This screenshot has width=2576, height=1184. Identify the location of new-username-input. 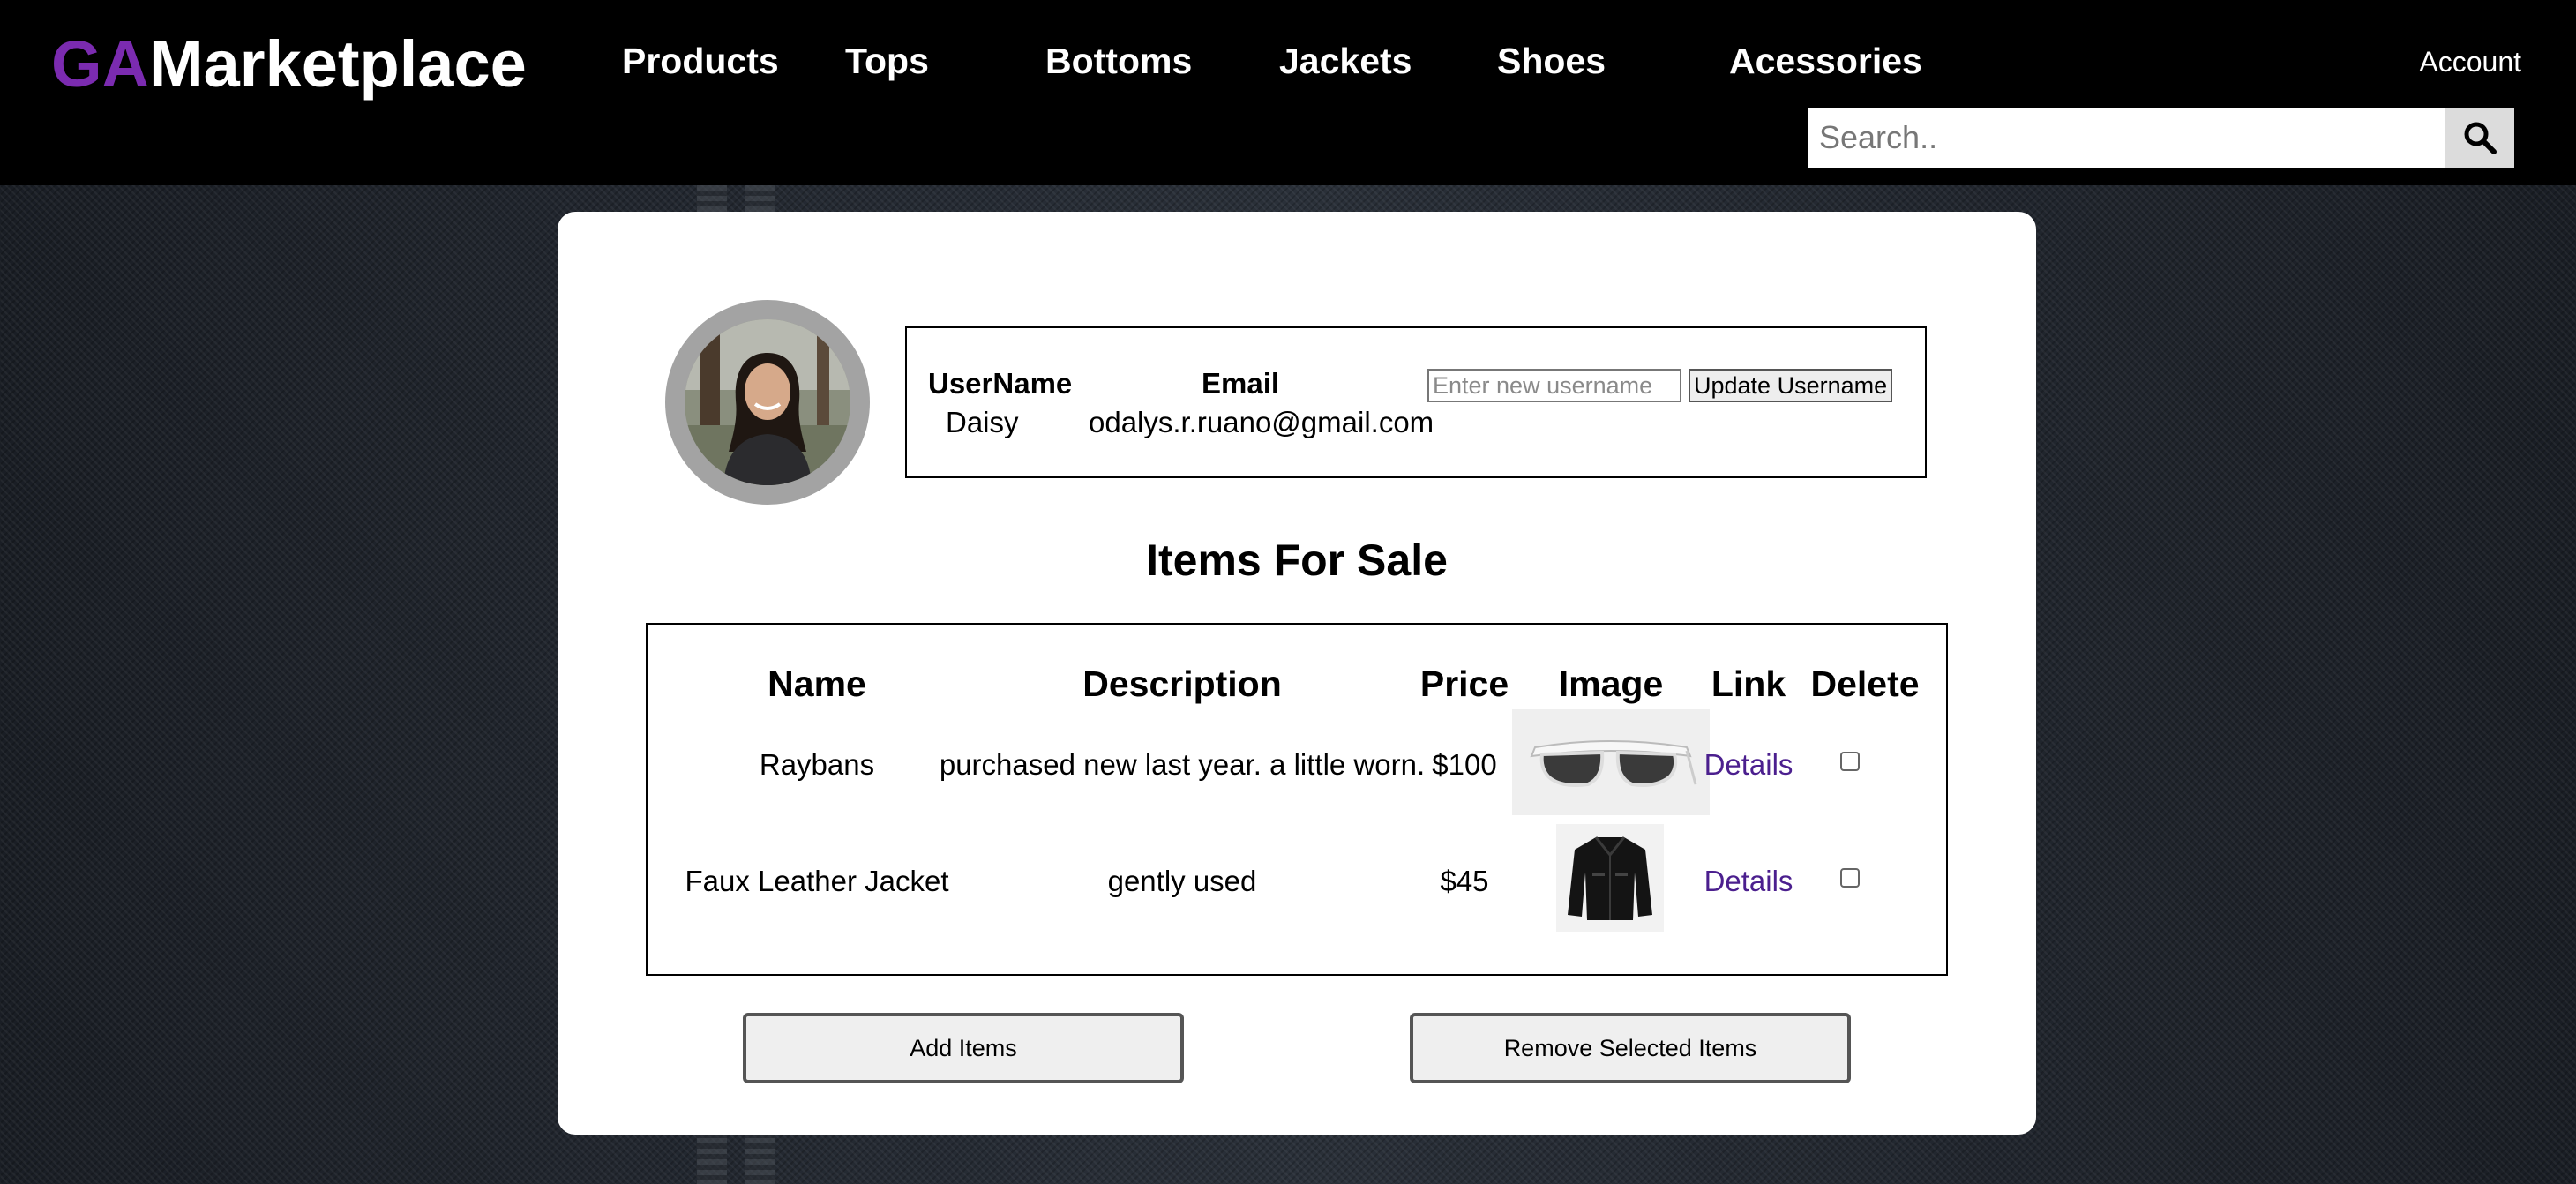
(1554, 386).